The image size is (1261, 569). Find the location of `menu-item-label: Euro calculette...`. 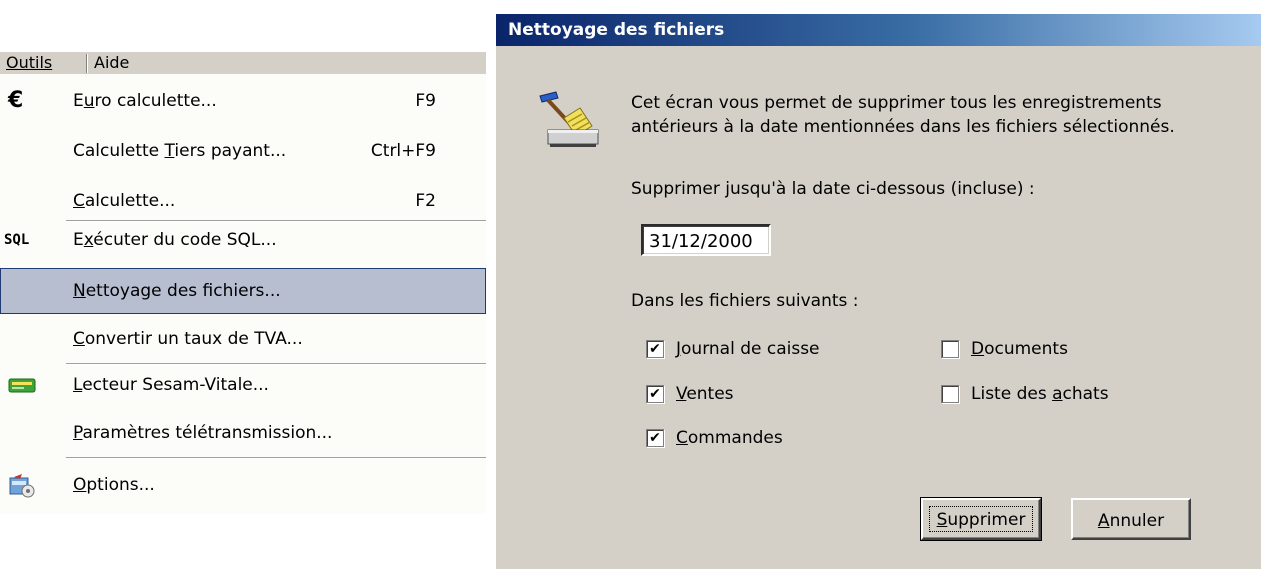

menu-item-label: Euro calculette... is located at coordinates (145, 101).